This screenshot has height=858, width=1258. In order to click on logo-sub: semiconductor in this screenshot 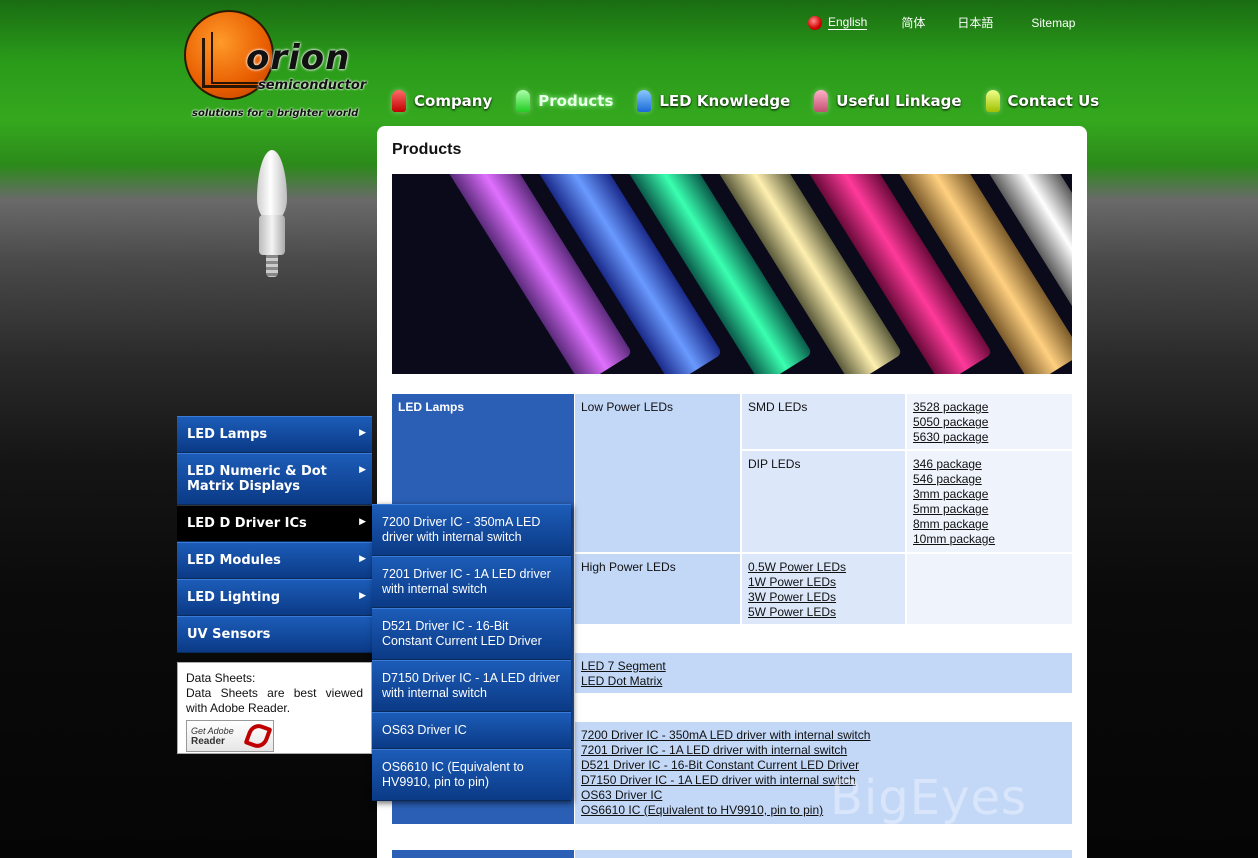, I will do `click(312, 85)`.